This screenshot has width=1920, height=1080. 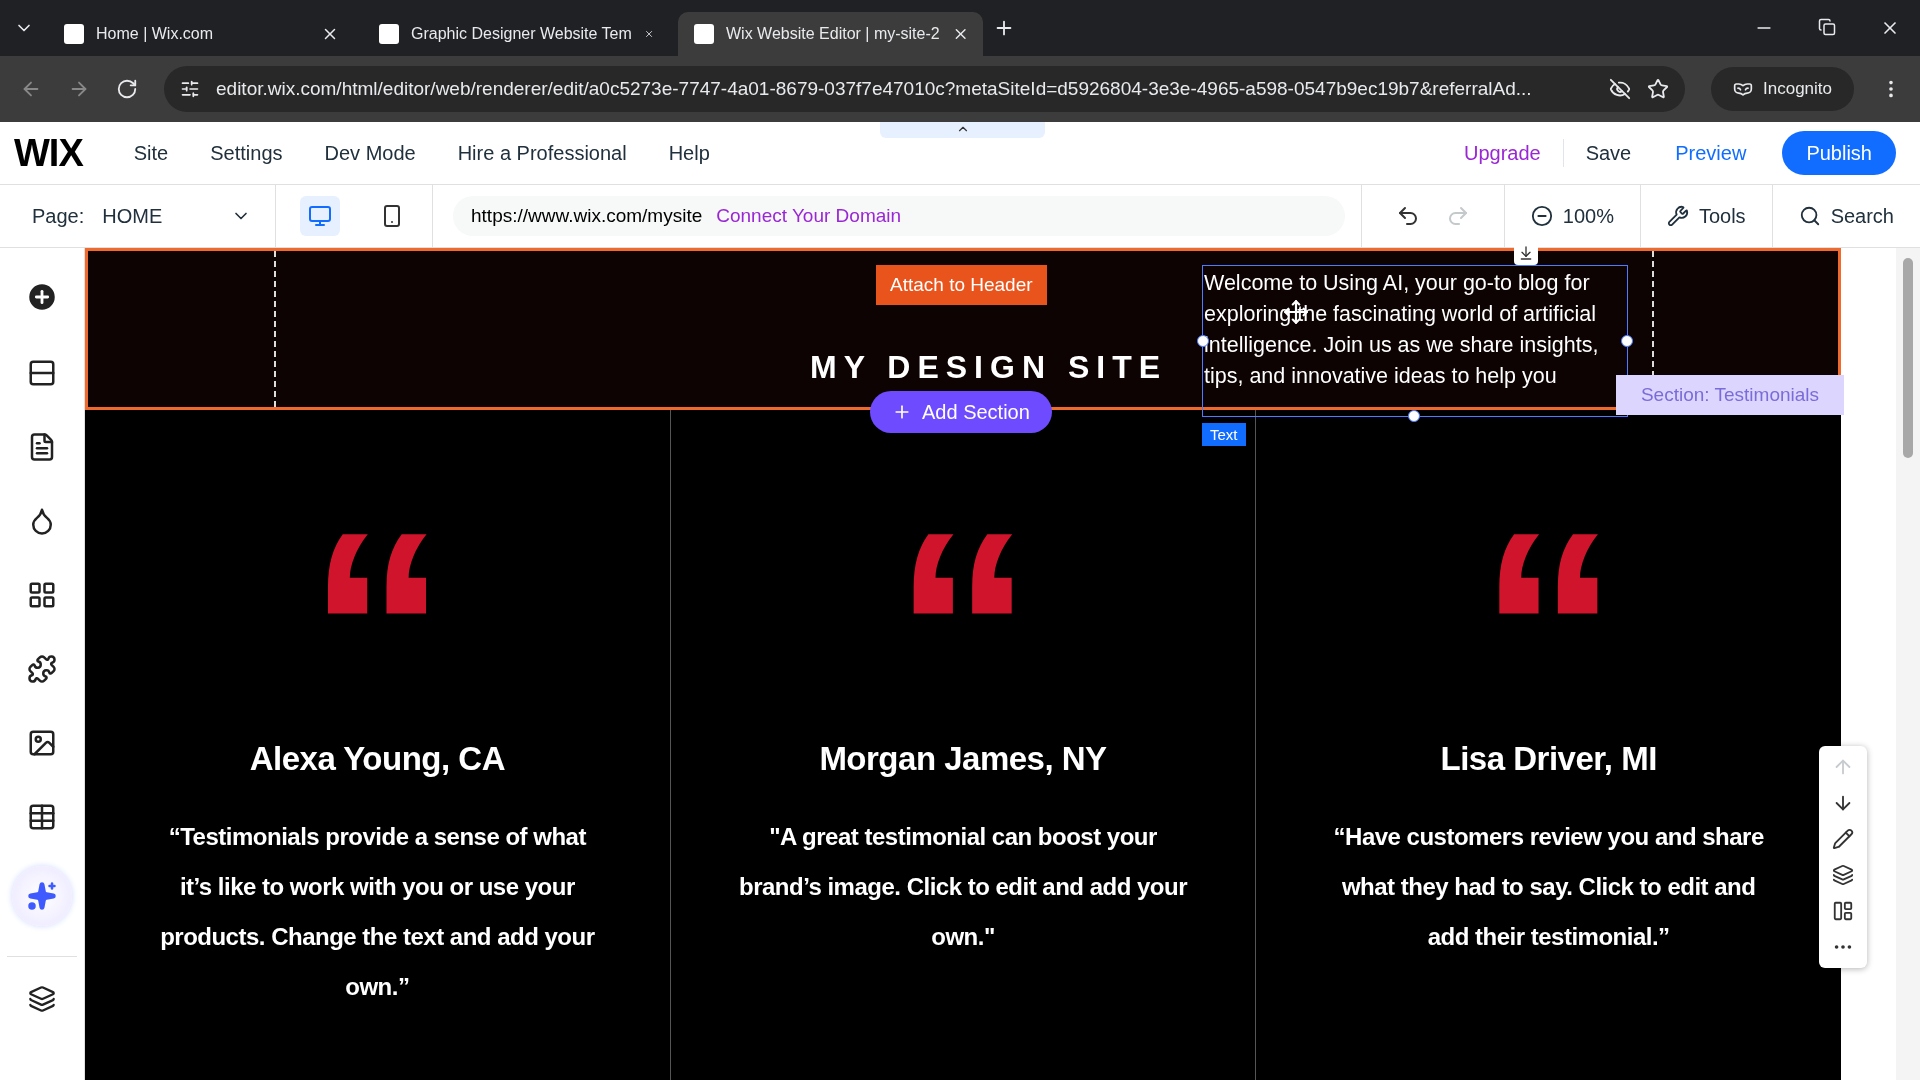 What do you see at coordinates (58, 216) in the screenshot?
I see `page-label: Page:` at bounding box center [58, 216].